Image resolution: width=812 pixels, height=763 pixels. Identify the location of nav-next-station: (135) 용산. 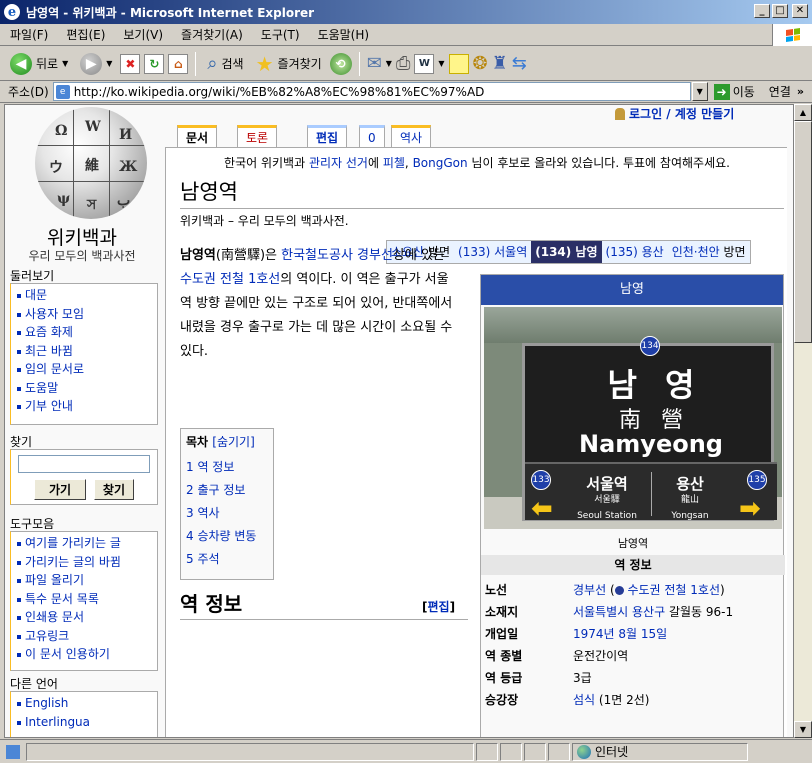
(635, 252).